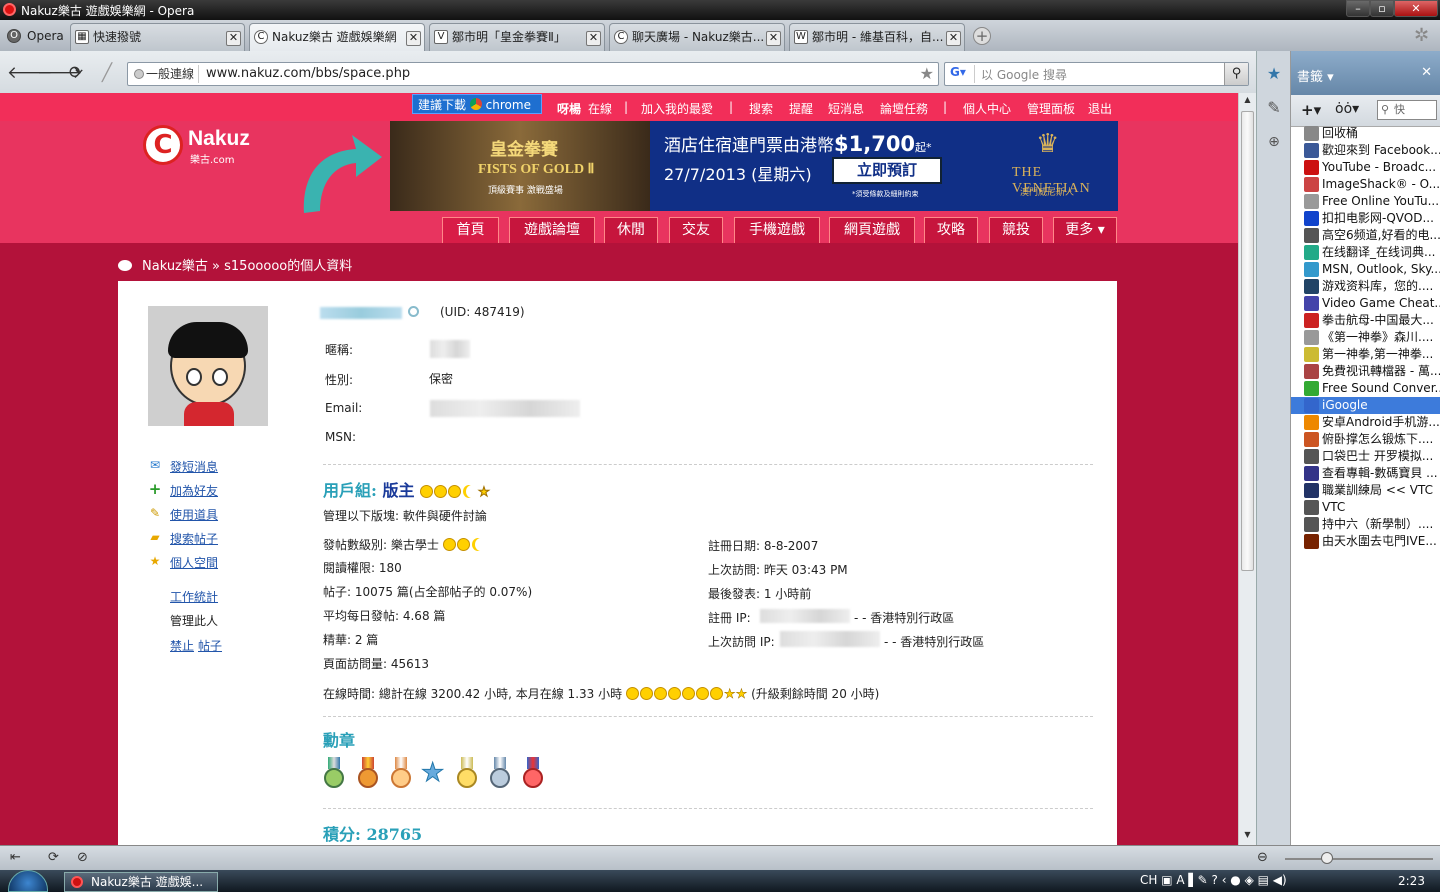 Image resolution: width=1440 pixels, height=892 pixels. Describe the element at coordinates (1407, 110) in the screenshot. I see `bookmarks-search-input: ⚲ 快` at that location.